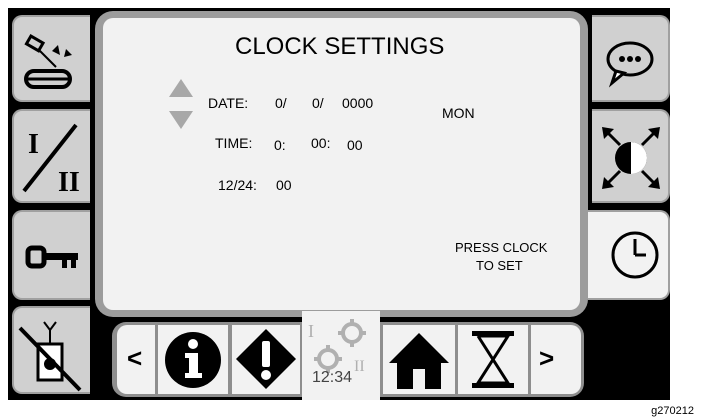 This screenshot has width=702, height=419. I want to click on home-button, so click(419, 359).